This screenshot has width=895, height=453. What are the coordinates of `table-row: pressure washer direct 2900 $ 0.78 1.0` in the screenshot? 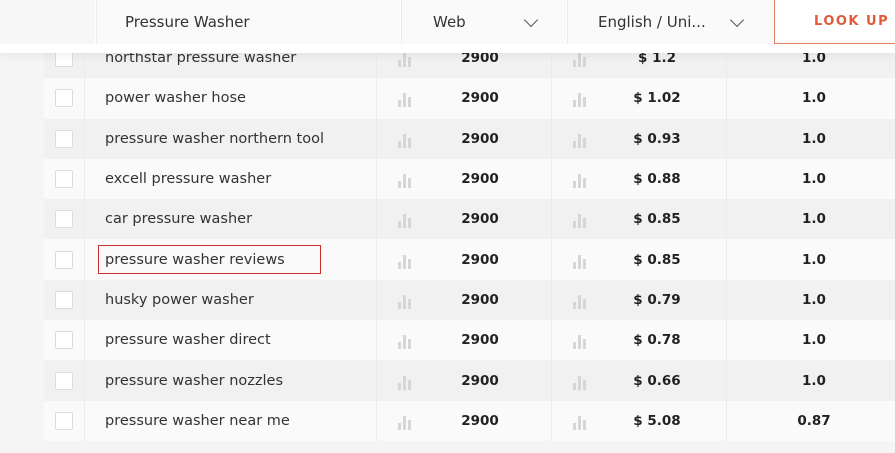 It's located at (469, 340).